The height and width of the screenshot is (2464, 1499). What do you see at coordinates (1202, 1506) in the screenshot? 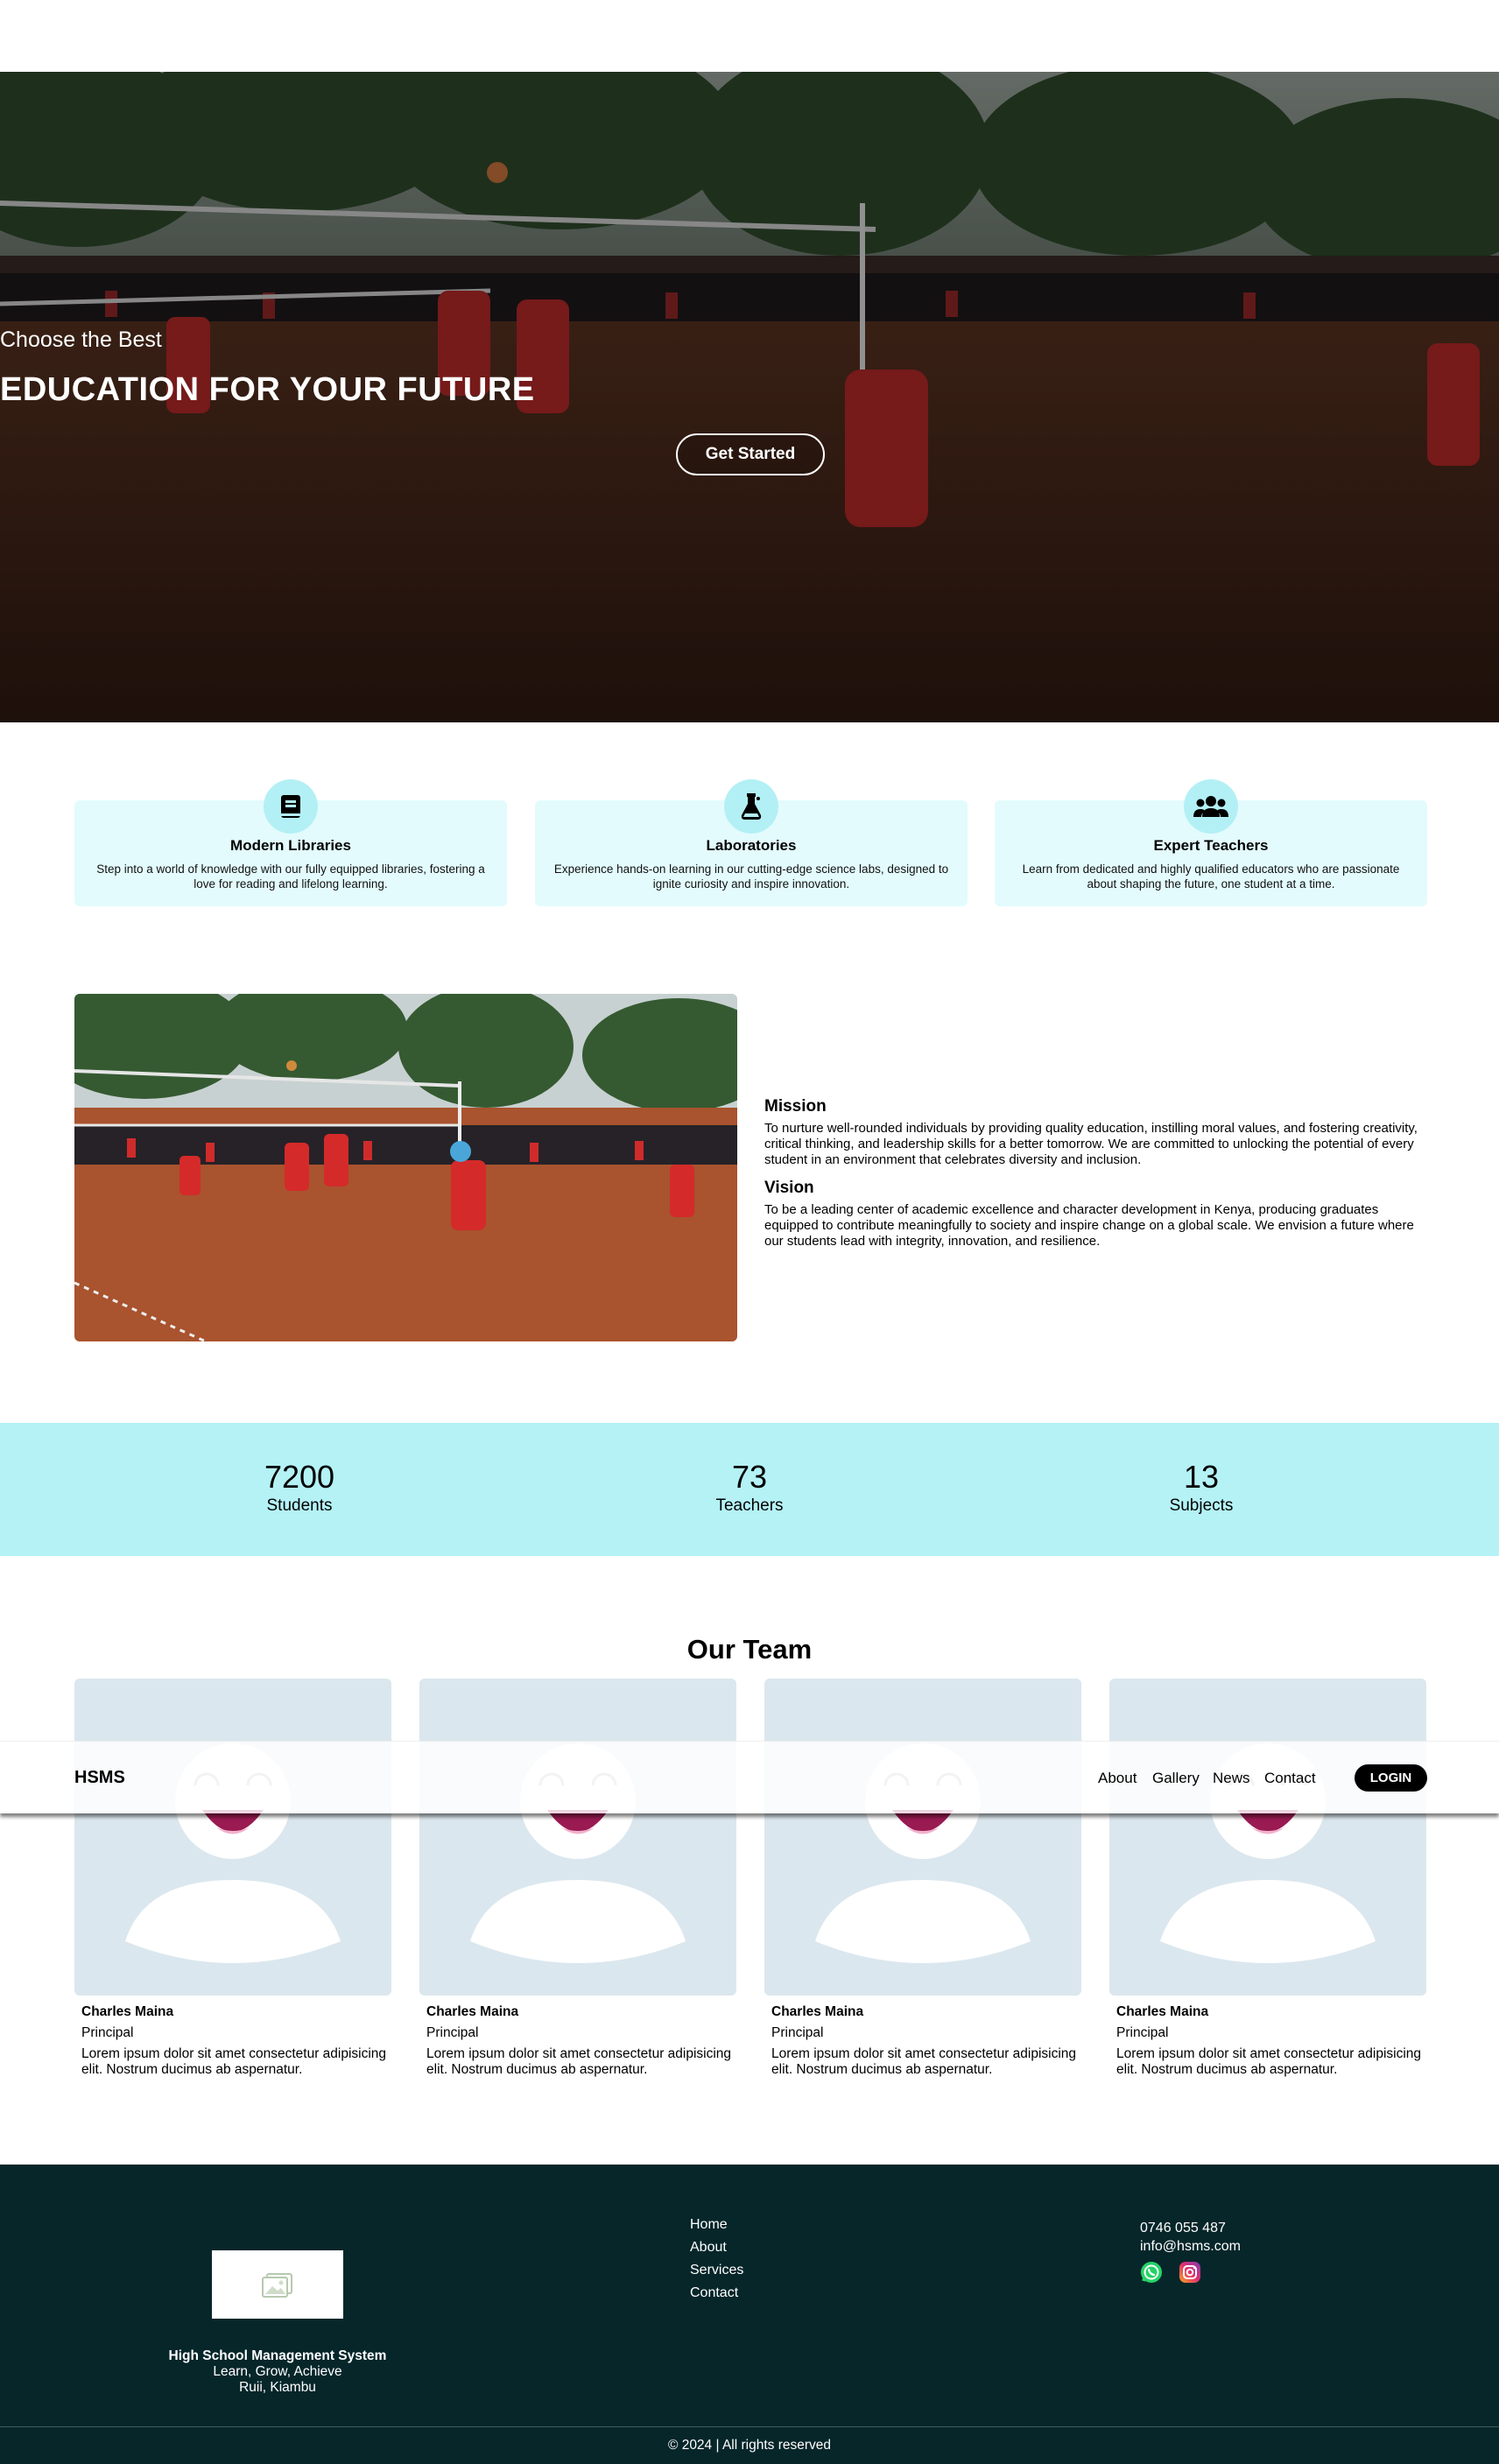
I see `stat-label: Subjects` at bounding box center [1202, 1506].